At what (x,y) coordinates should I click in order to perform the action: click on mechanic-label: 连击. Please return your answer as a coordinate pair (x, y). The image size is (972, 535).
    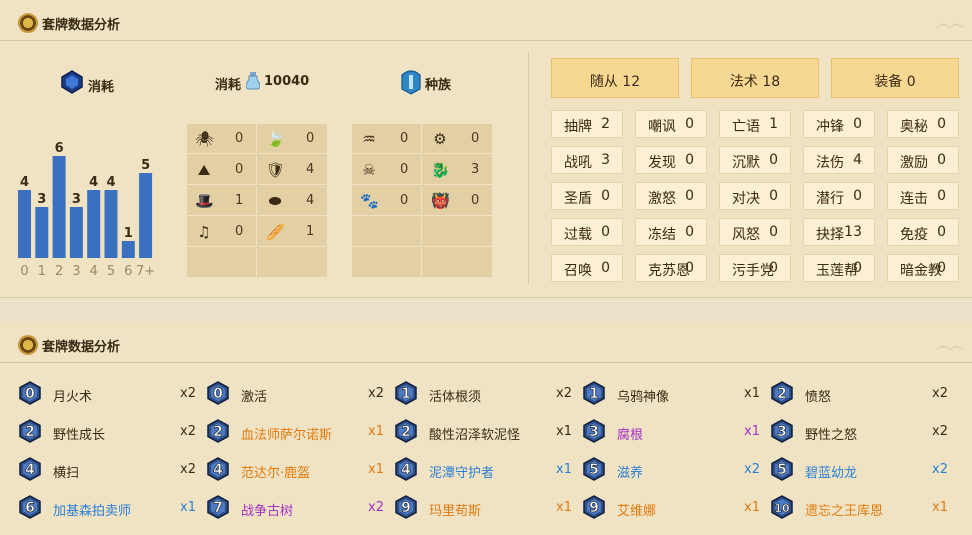
    Looking at the image, I should click on (914, 199).